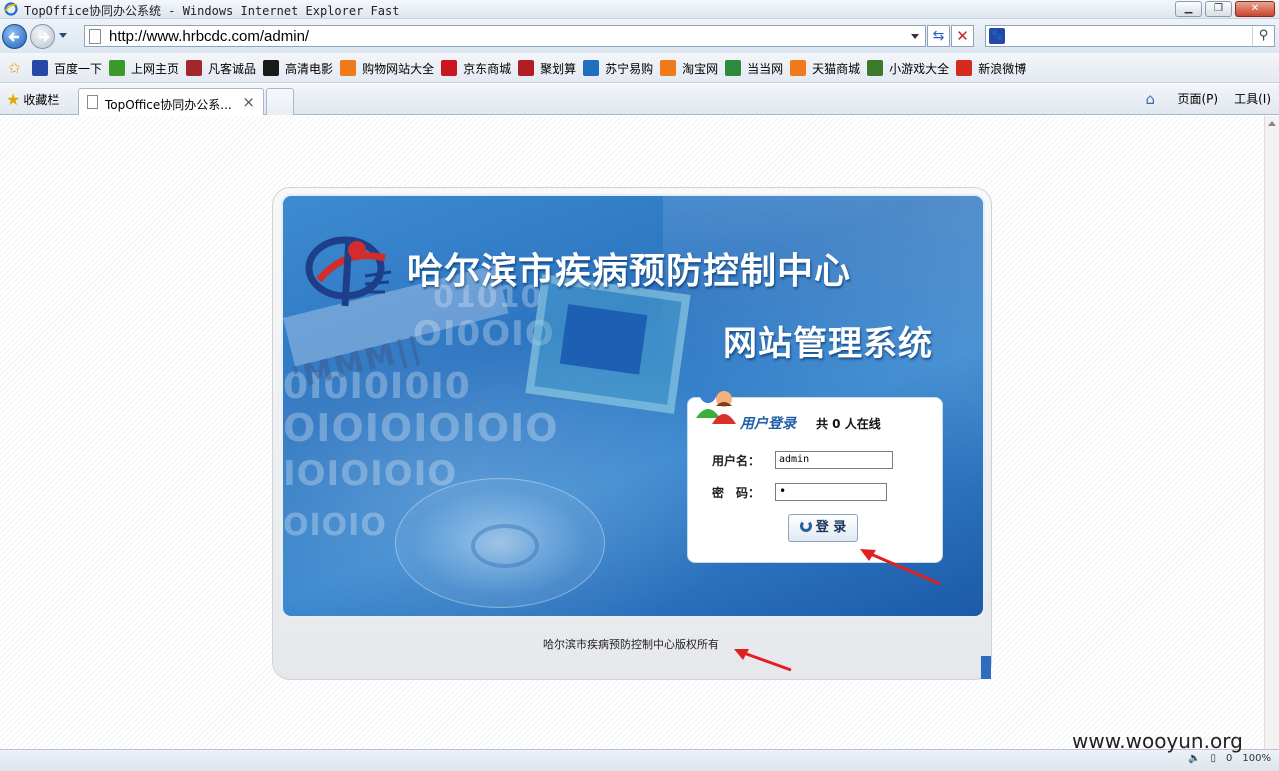 The image size is (1279, 771). Describe the element at coordinates (848, 424) in the screenshot. I see `online-count: 共 0 人在线` at that location.